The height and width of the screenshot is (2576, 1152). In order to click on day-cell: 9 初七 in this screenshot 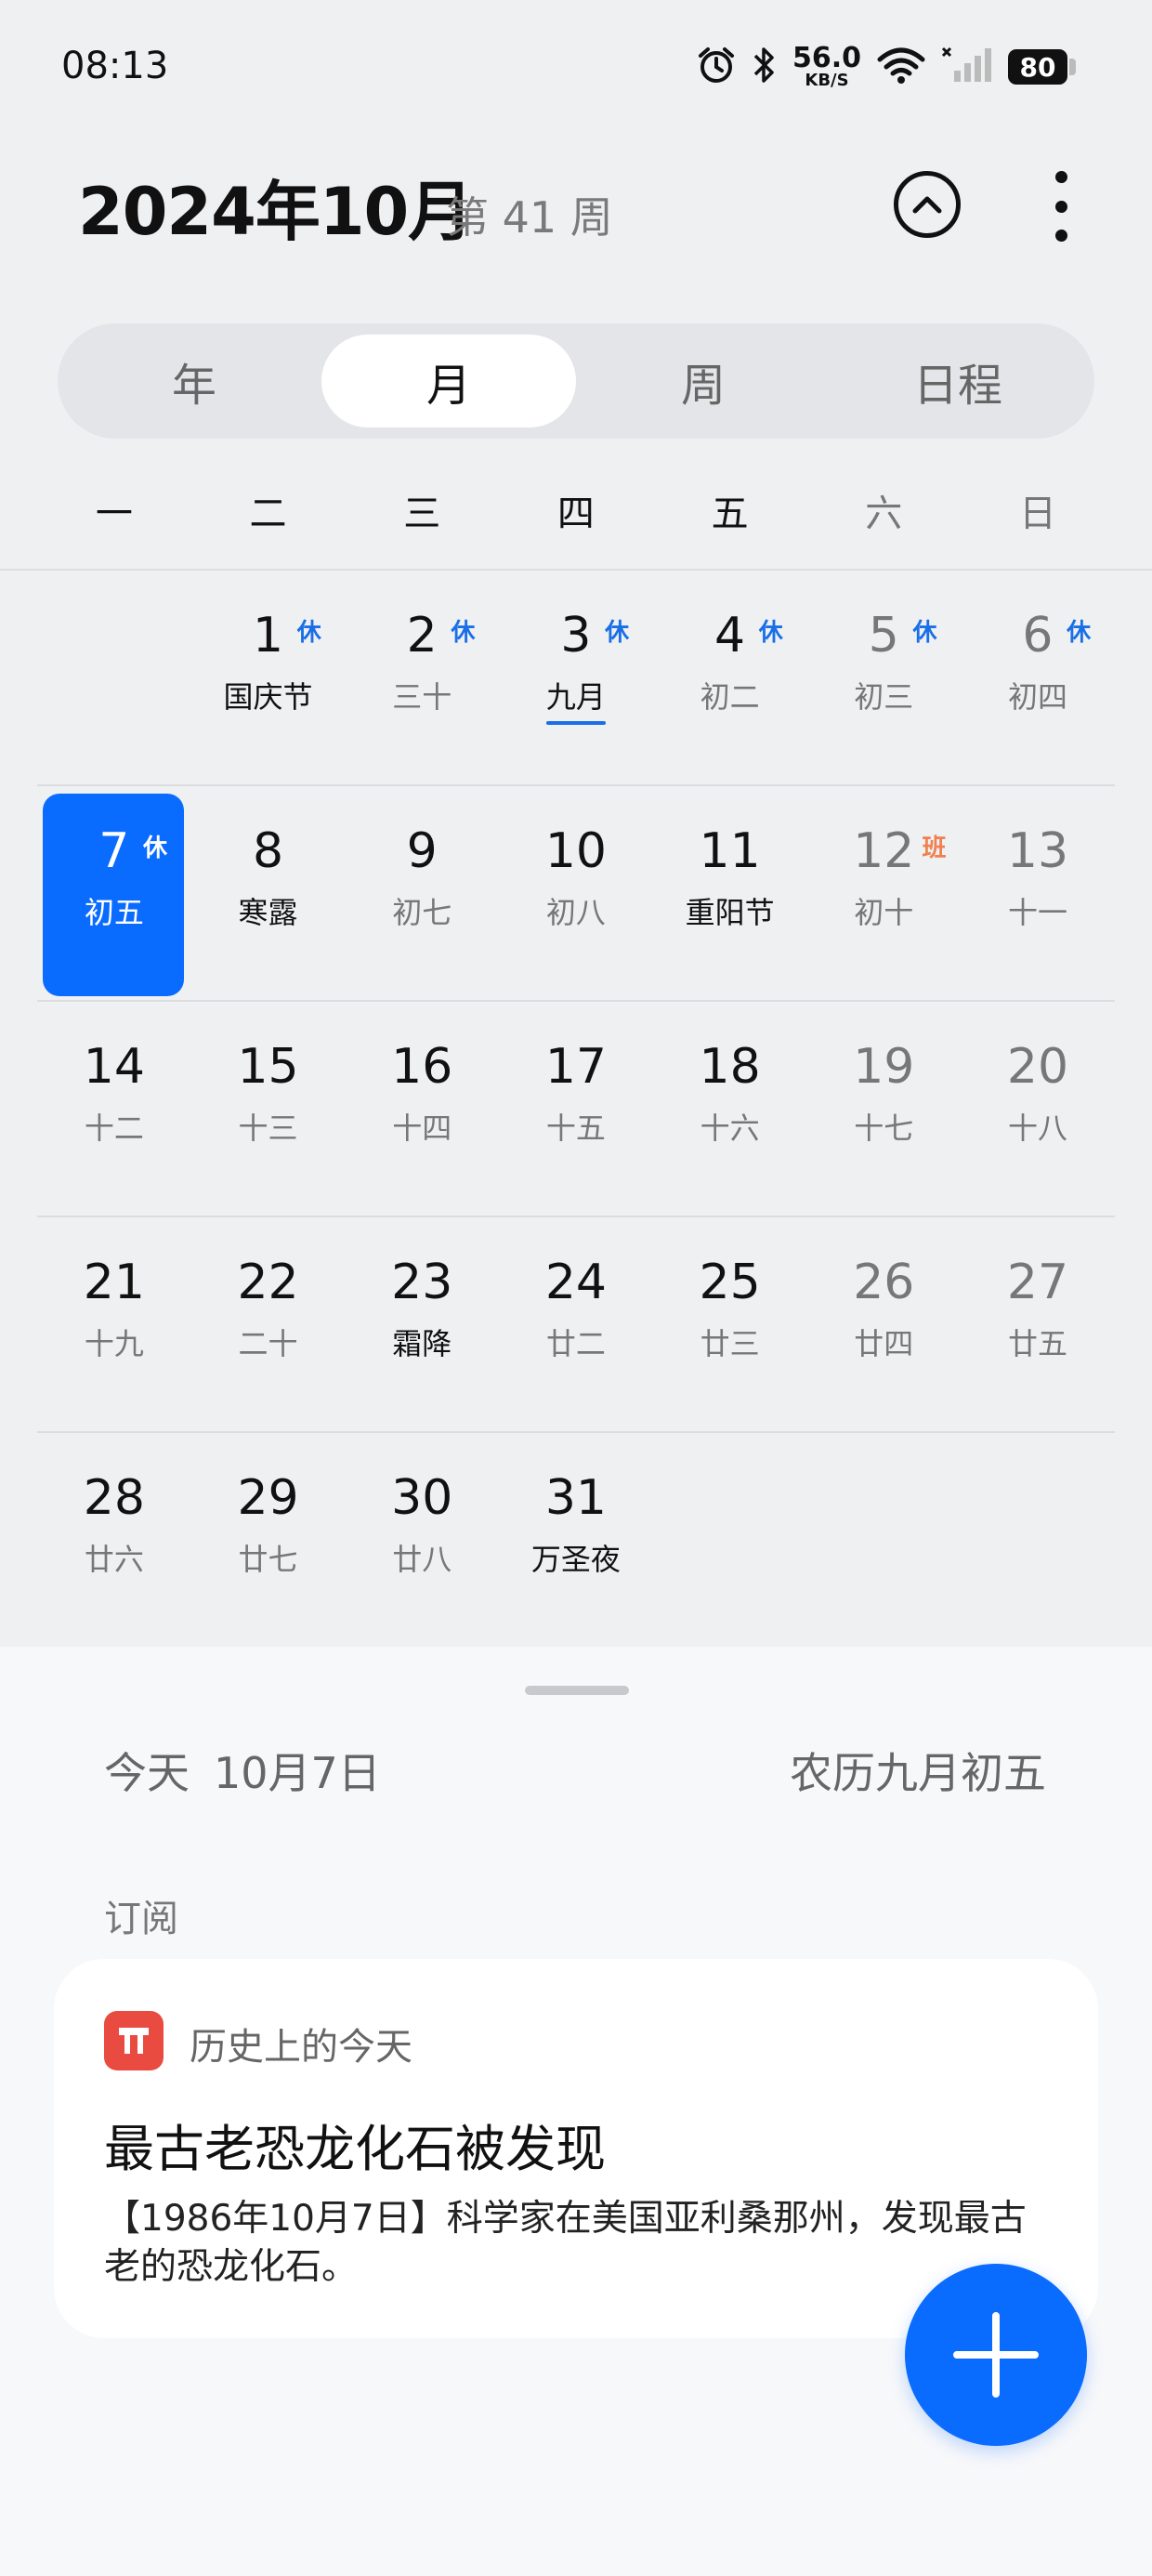, I will do `click(422, 893)`.